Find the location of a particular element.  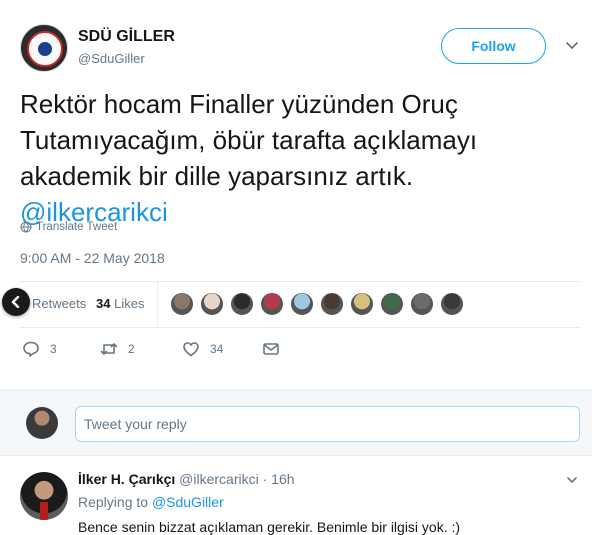

tweet-stats: Retweets 34 Likes is located at coordinates (300, 304).